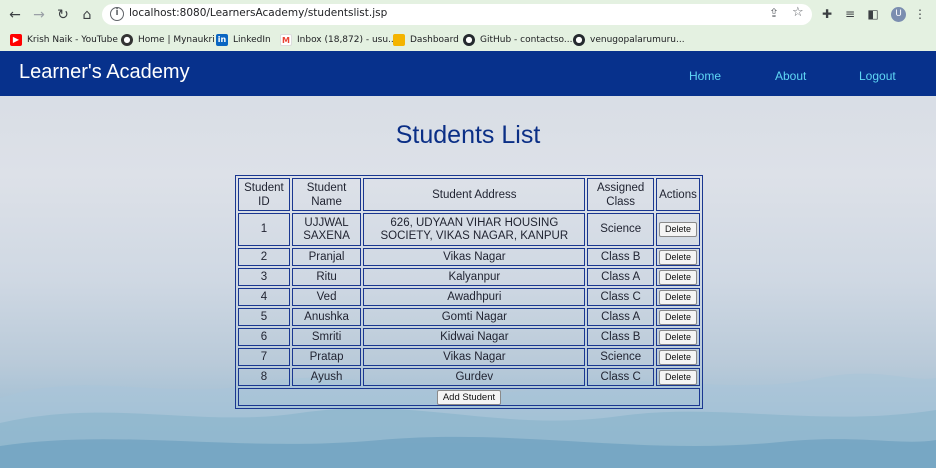 The image size is (936, 468). I want to click on page-title: Students List, so click(468, 135).